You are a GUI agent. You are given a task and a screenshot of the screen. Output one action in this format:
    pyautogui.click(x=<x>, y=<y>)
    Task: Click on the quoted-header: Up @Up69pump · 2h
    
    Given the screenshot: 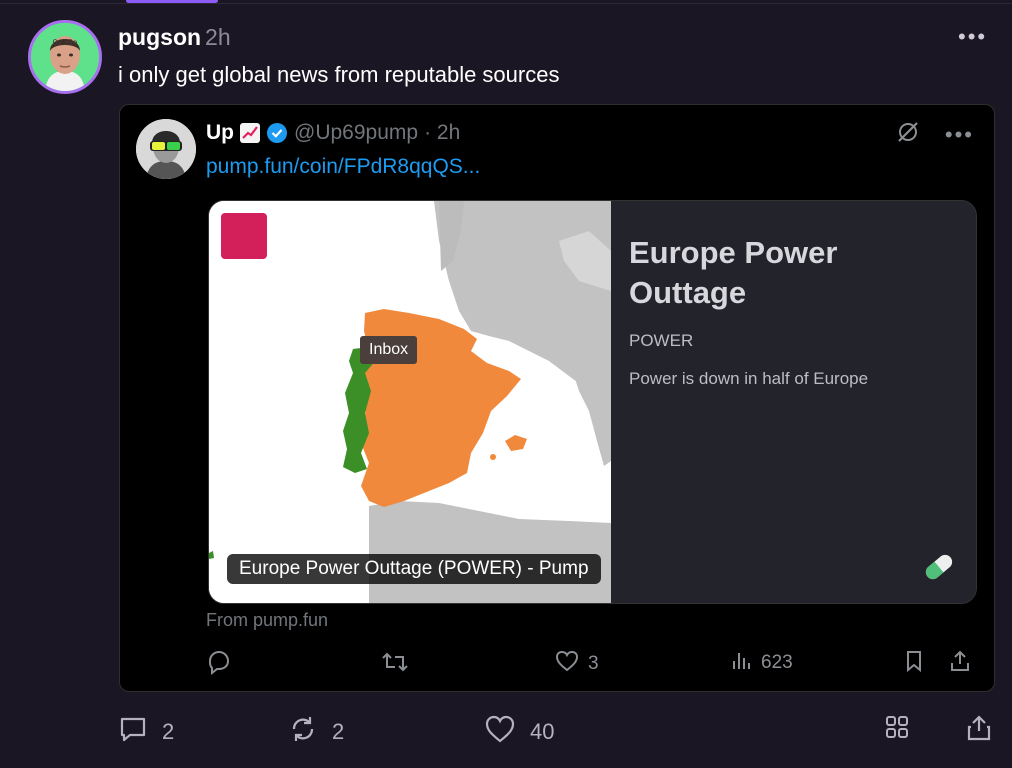 What is the action you would take?
    pyautogui.click(x=333, y=133)
    